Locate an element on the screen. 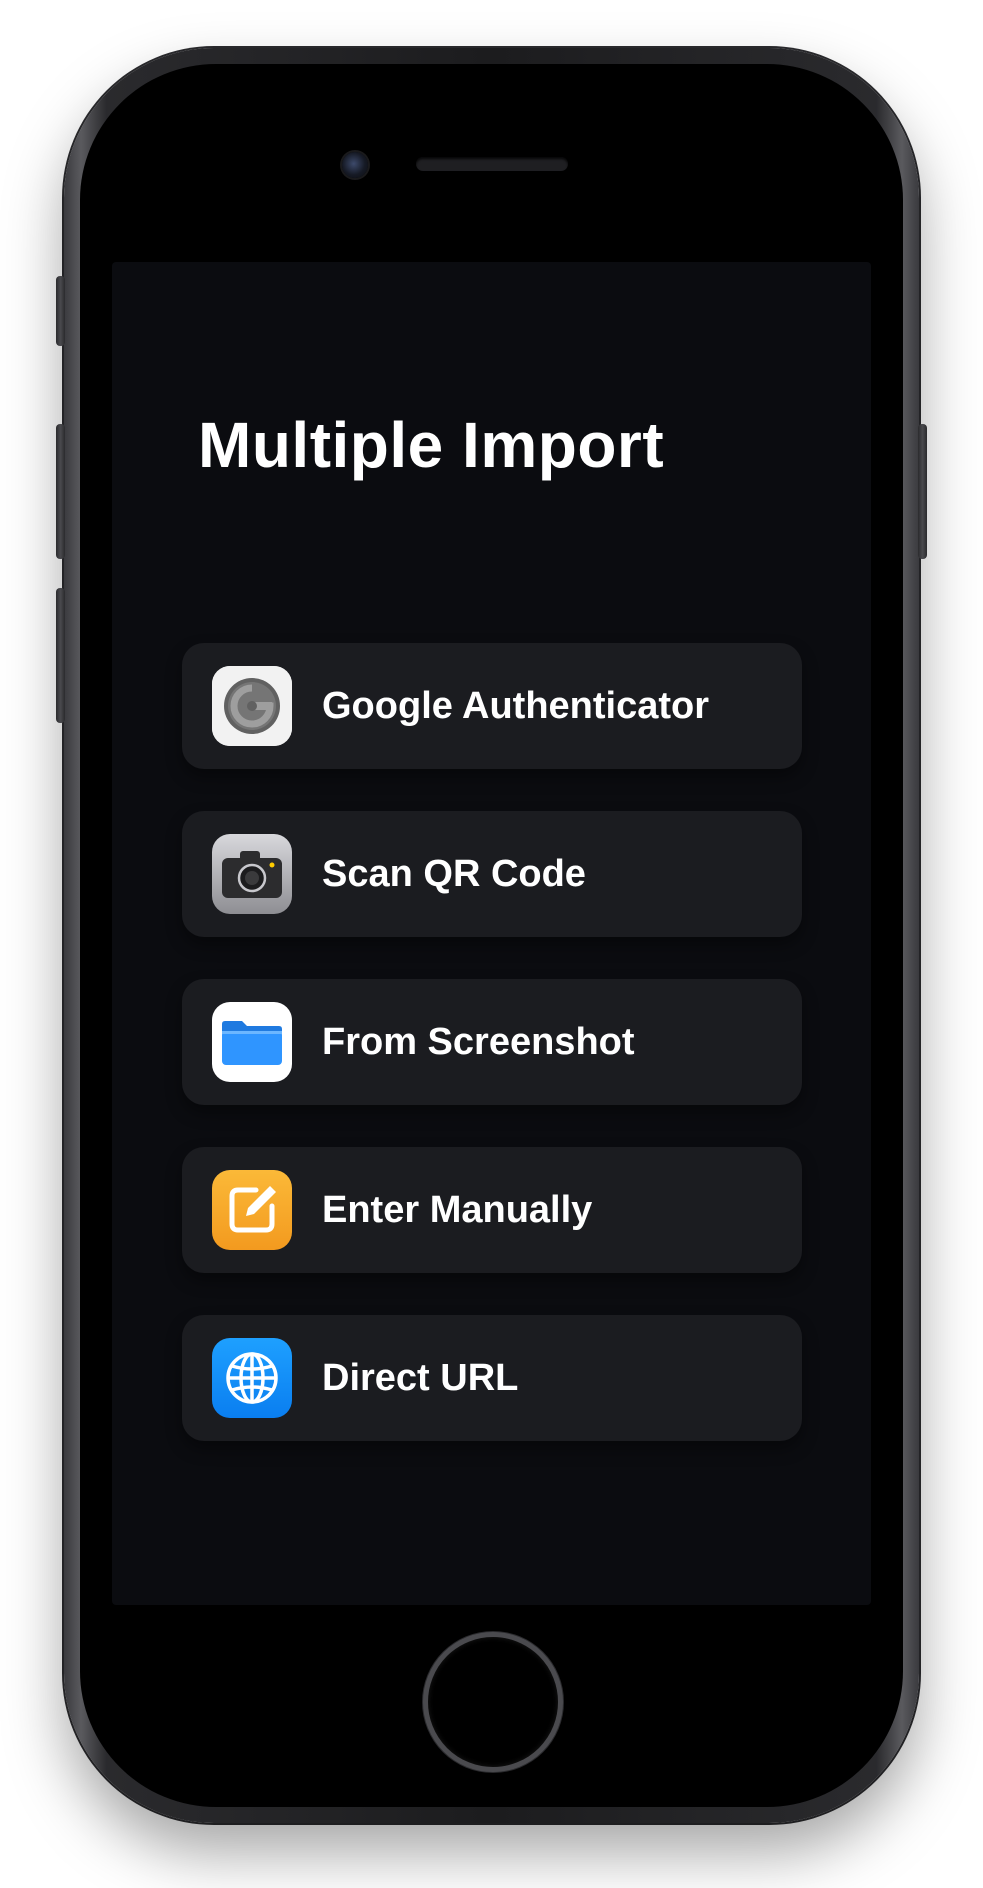 Image resolution: width=983 pixels, height=1888 pixels. compose-icon is located at coordinates (252, 1210).